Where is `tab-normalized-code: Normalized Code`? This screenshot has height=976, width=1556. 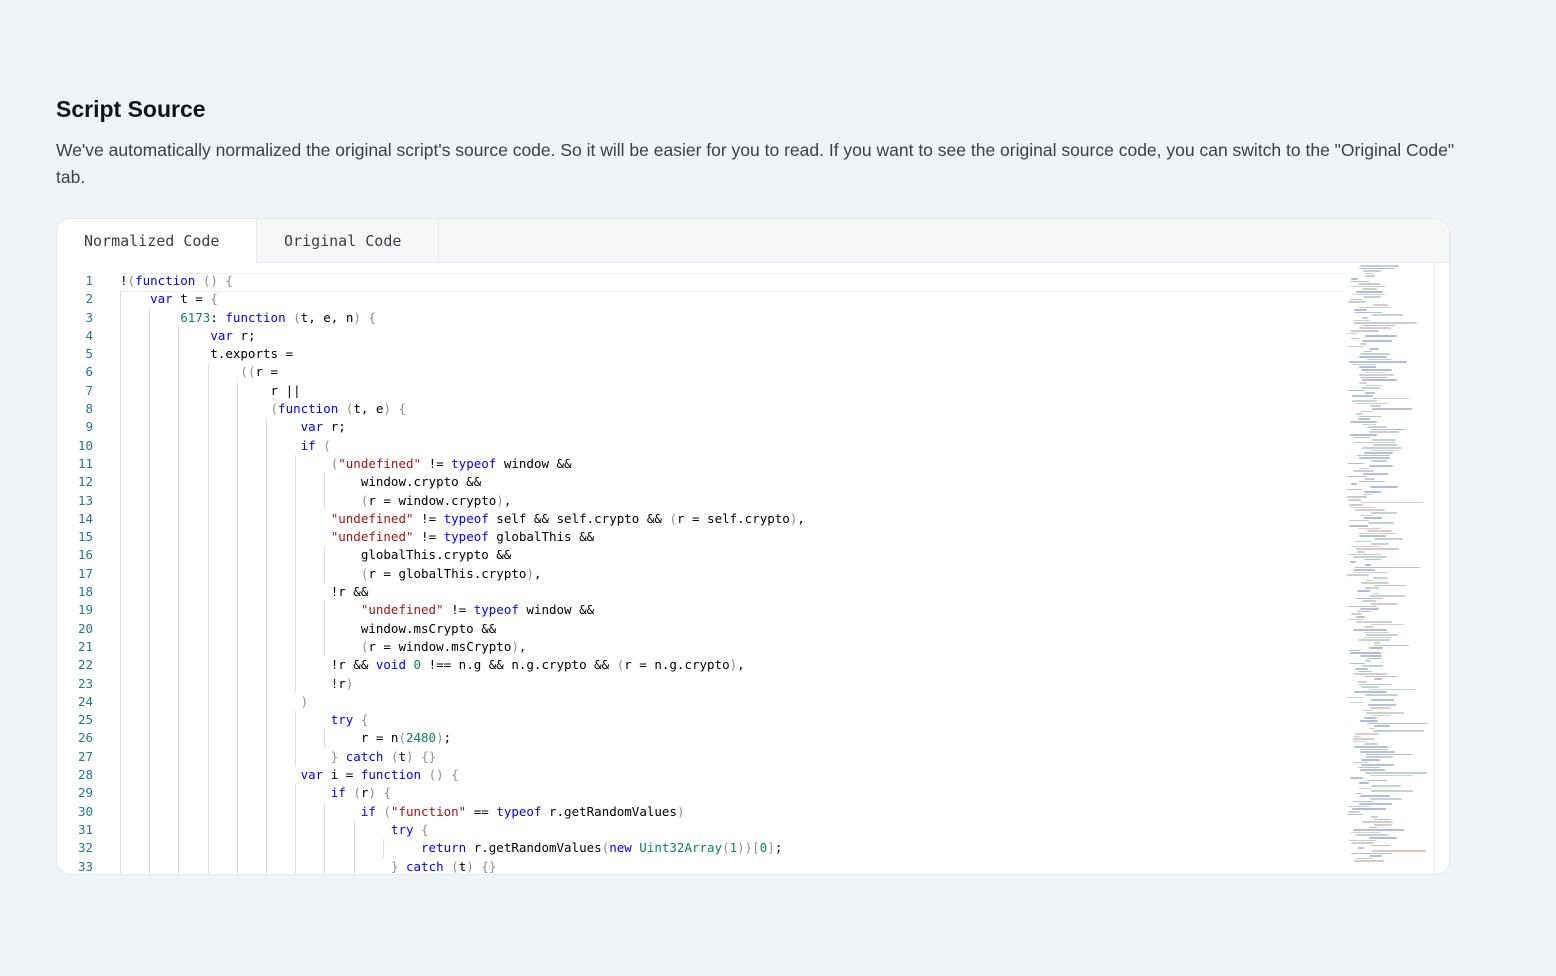 tab-normalized-code: Normalized Code is located at coordinates (157, 241).